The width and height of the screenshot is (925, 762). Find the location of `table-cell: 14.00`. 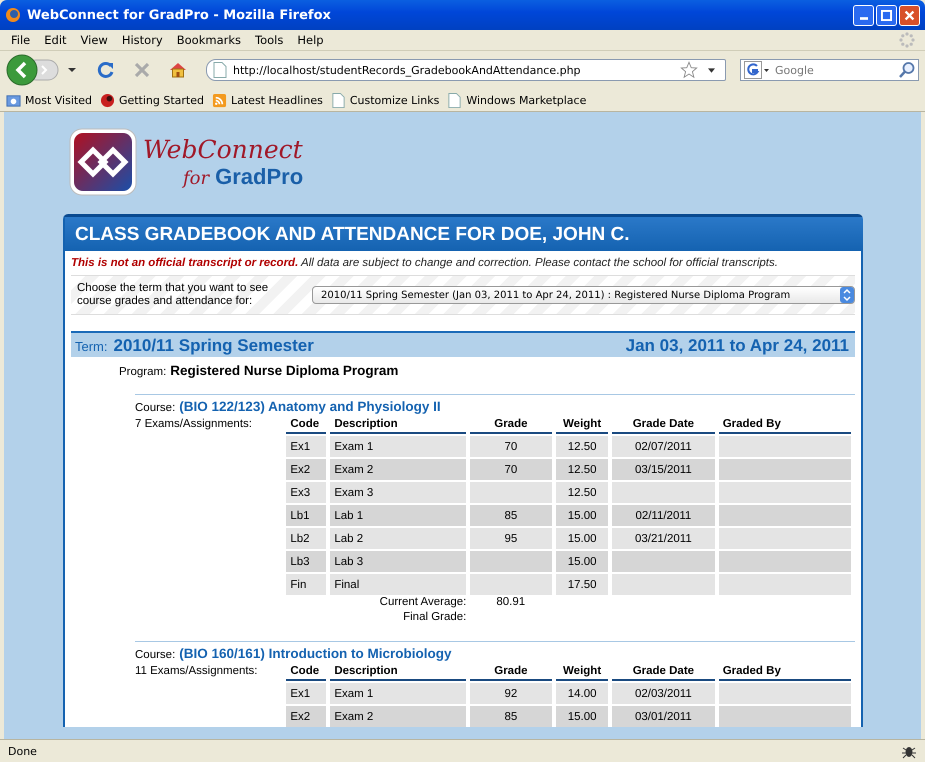

table-cell: 14.00 is located at coordinates (582, 692).